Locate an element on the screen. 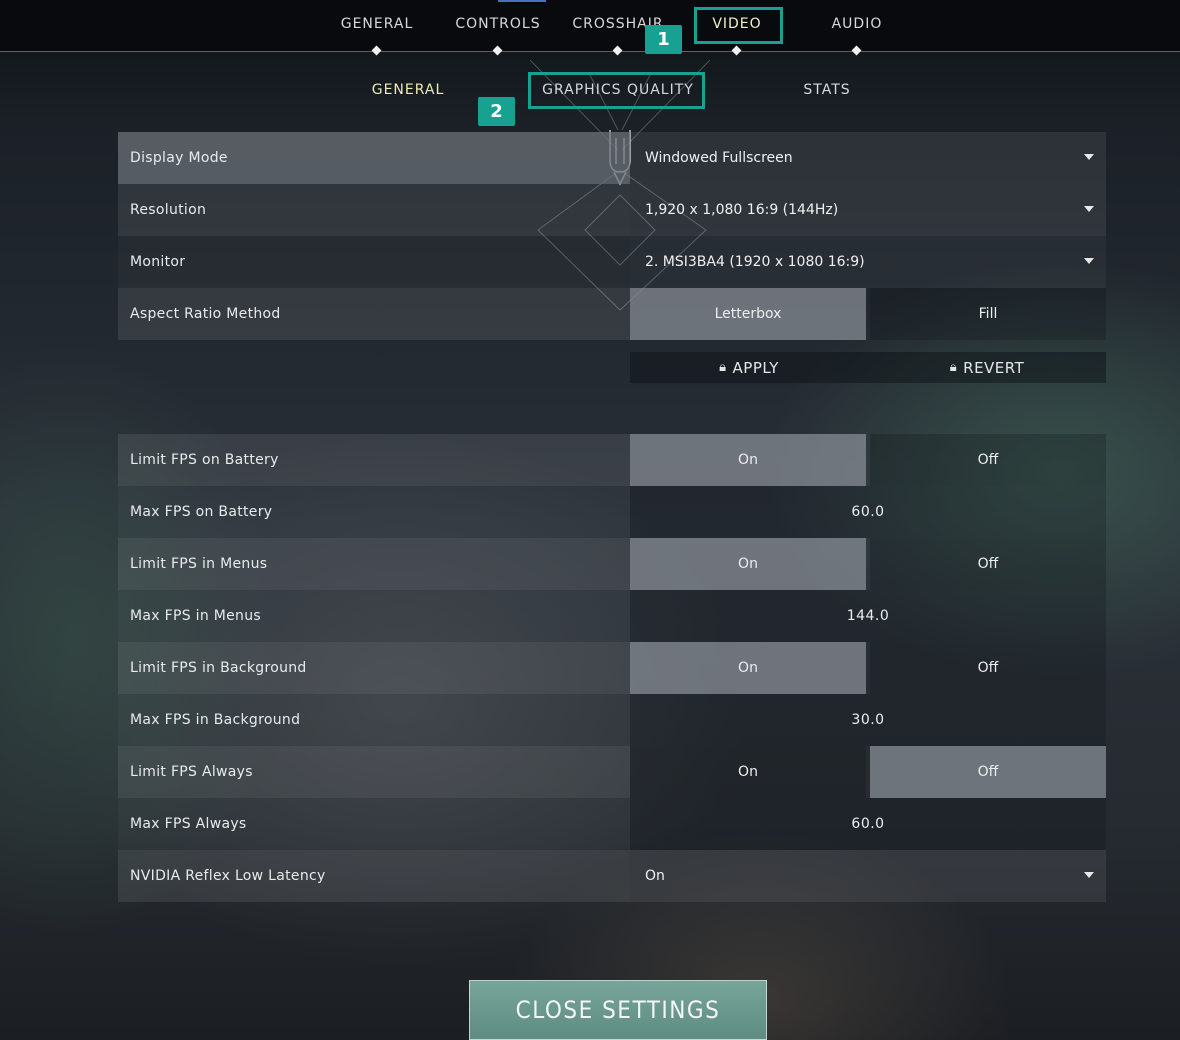  top-nav-bar: GENERAL CONTROLS CROSSHAIR VIDEO AUDIO is located at coordinates (590, 28).